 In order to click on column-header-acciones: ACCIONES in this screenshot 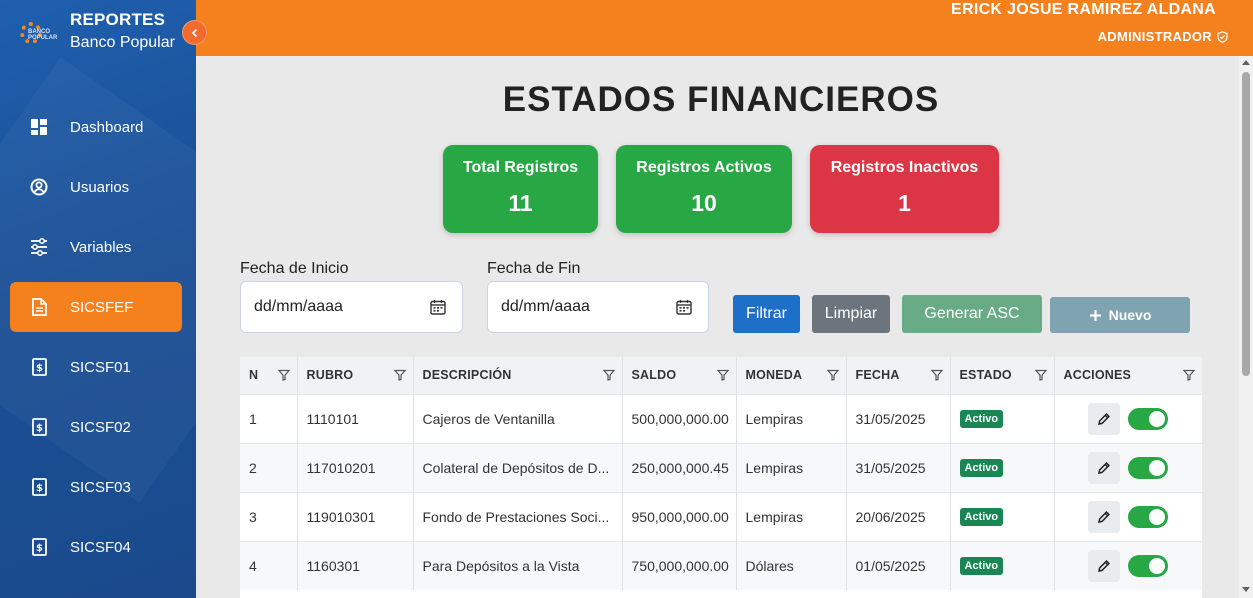, I will do `click(1128, 375)`.